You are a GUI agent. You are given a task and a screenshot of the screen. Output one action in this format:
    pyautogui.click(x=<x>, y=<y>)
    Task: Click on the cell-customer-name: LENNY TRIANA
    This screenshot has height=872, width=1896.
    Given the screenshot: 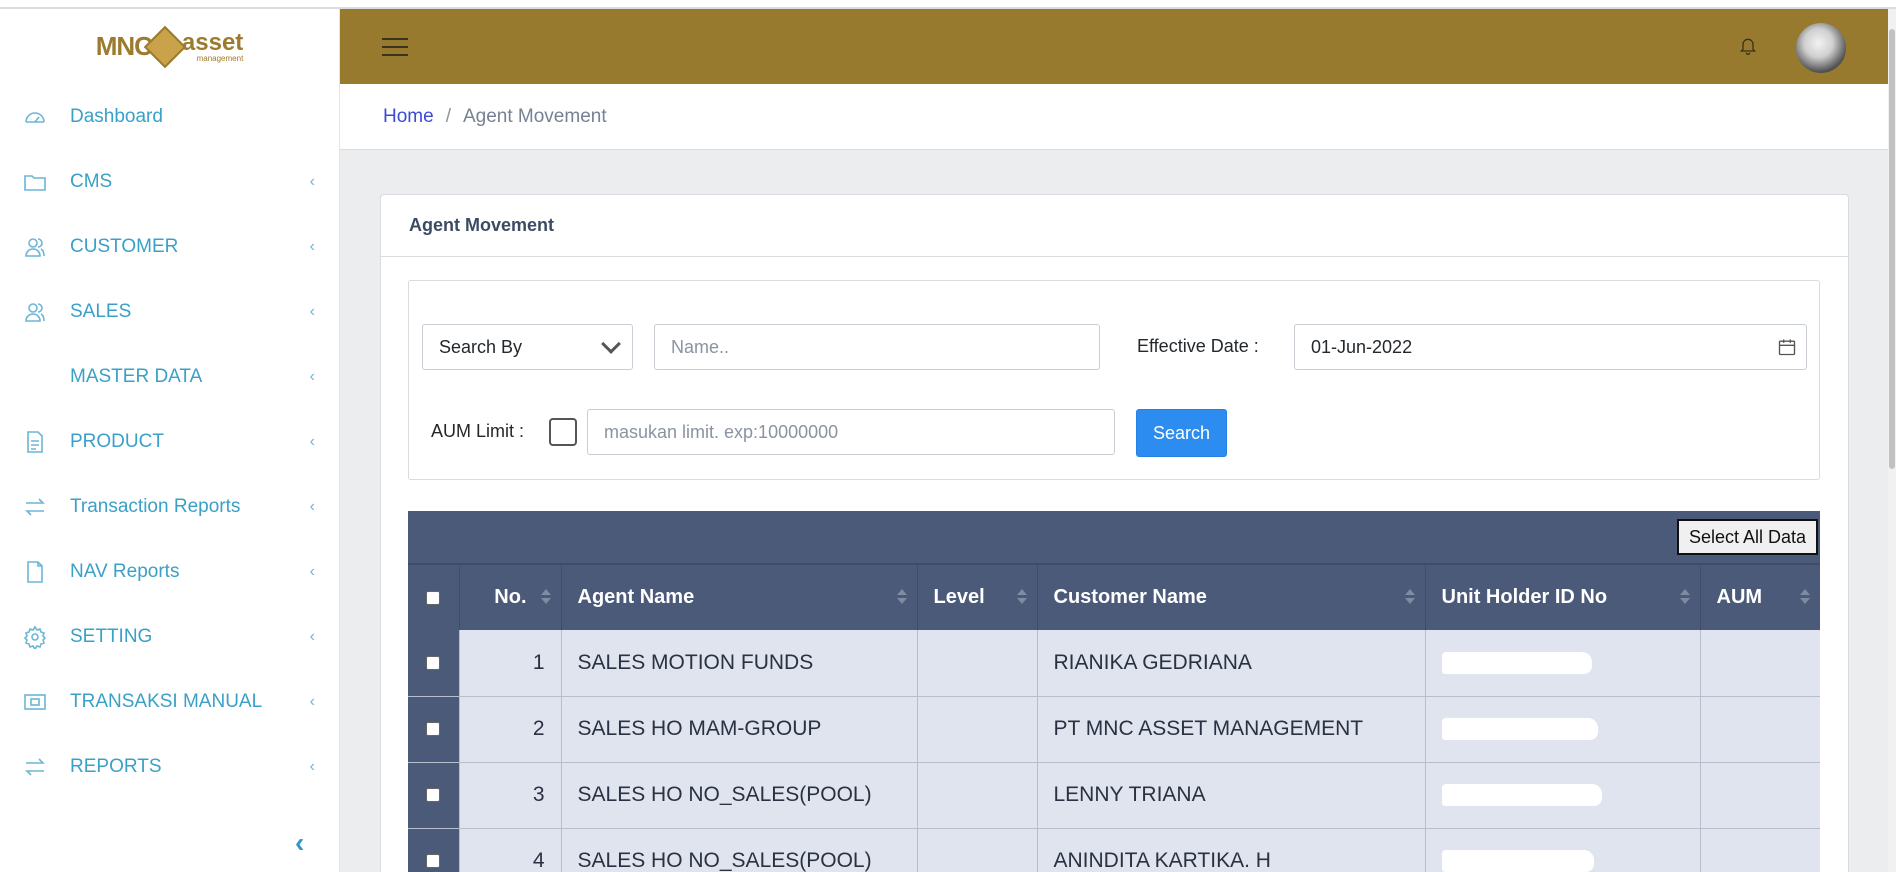 What is the action you would take?
    pyautogui.click(x=1230, y=795)
    